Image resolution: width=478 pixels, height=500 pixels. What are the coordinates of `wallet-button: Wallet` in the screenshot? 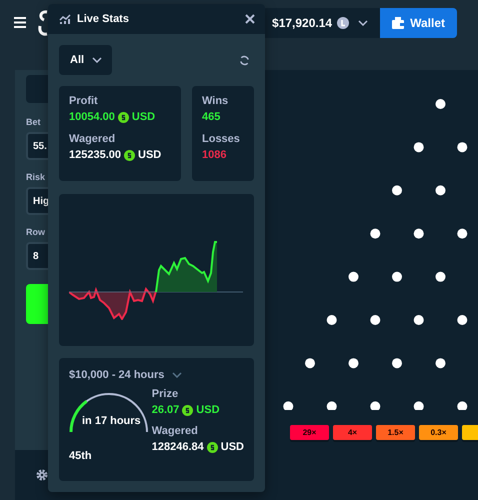 It's located at (418, 23).